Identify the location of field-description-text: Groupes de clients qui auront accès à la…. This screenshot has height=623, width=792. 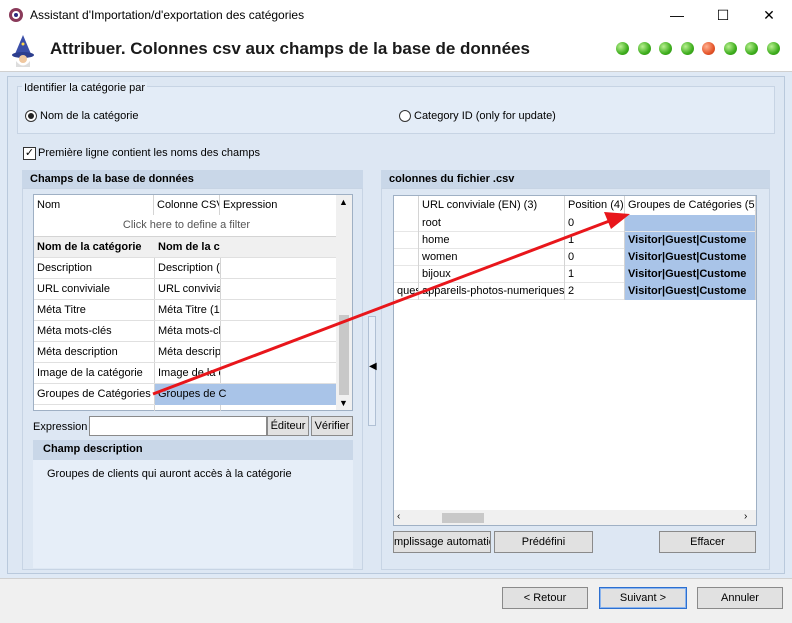
(169, 474).